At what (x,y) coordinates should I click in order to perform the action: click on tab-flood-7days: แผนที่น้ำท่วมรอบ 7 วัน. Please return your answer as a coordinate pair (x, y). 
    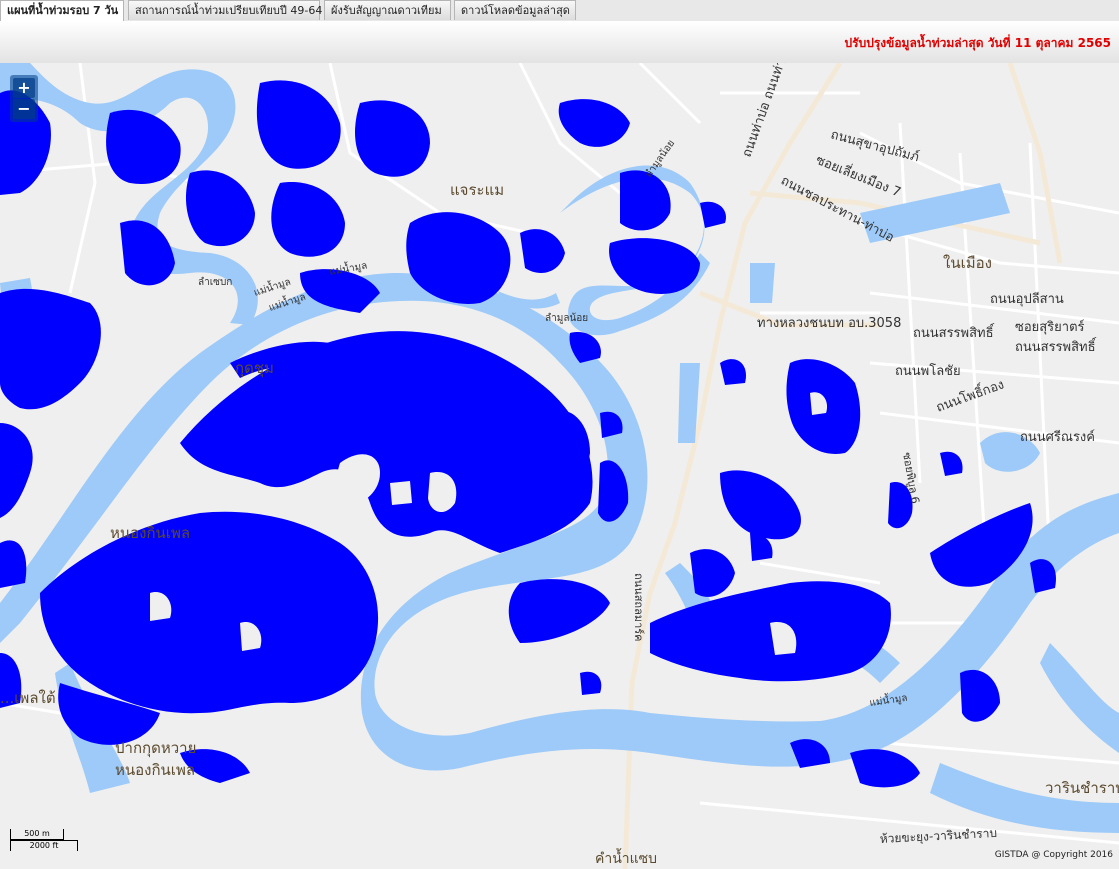
    Looking at the image, I should click on (62, 10).